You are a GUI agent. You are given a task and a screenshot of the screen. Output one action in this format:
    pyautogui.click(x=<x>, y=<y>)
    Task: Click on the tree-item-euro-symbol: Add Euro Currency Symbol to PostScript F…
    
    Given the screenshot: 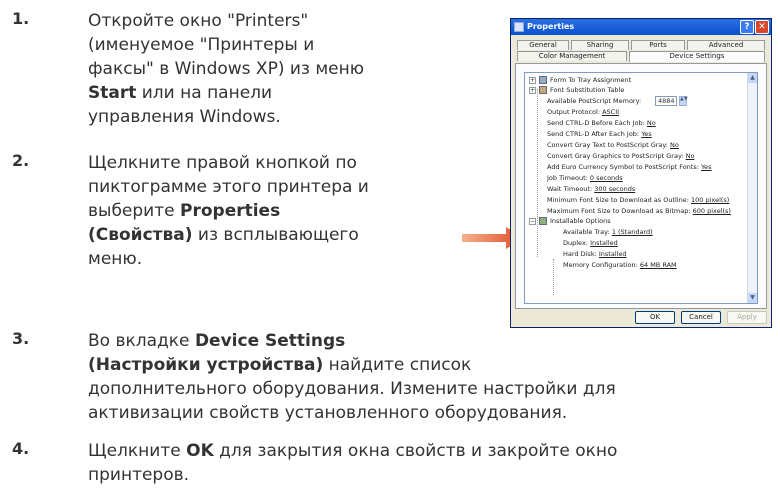 What is the action you would take?
    pyautogui.click(x=629, y=167)
    